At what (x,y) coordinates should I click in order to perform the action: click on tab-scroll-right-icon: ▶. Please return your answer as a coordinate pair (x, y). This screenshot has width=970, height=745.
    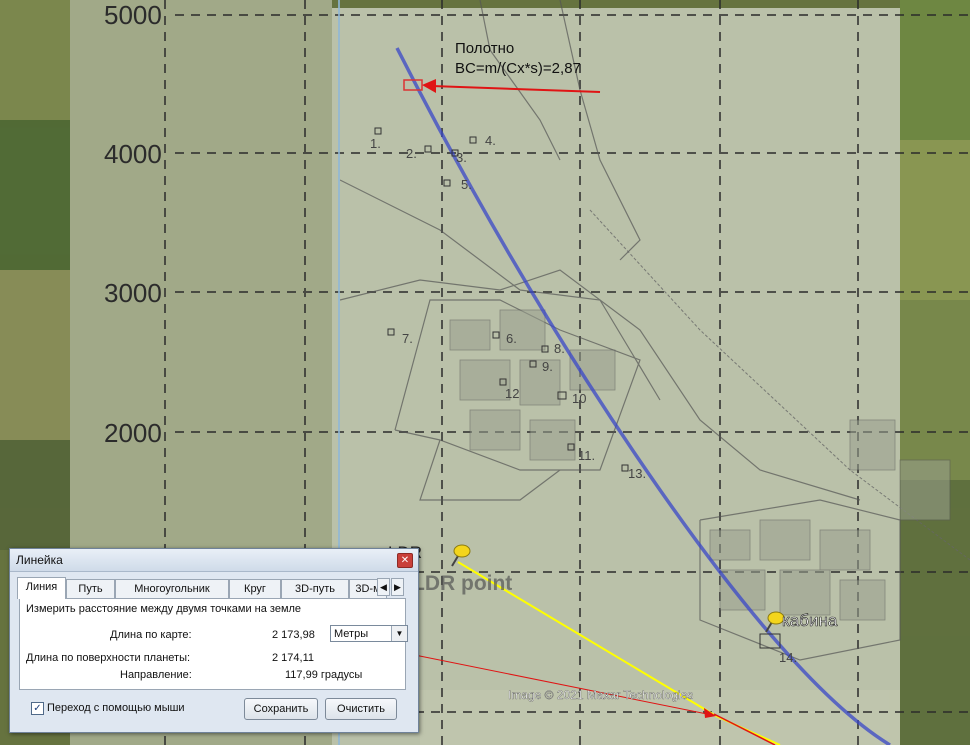
    Looking at the image, I should click on (397, 587).